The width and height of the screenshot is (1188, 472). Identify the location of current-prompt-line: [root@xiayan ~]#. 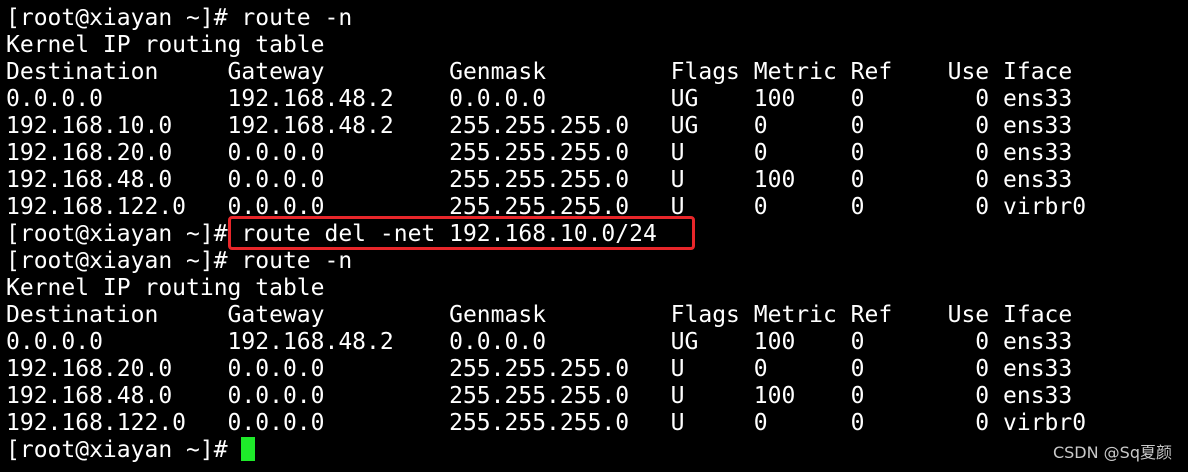
(131, 450).